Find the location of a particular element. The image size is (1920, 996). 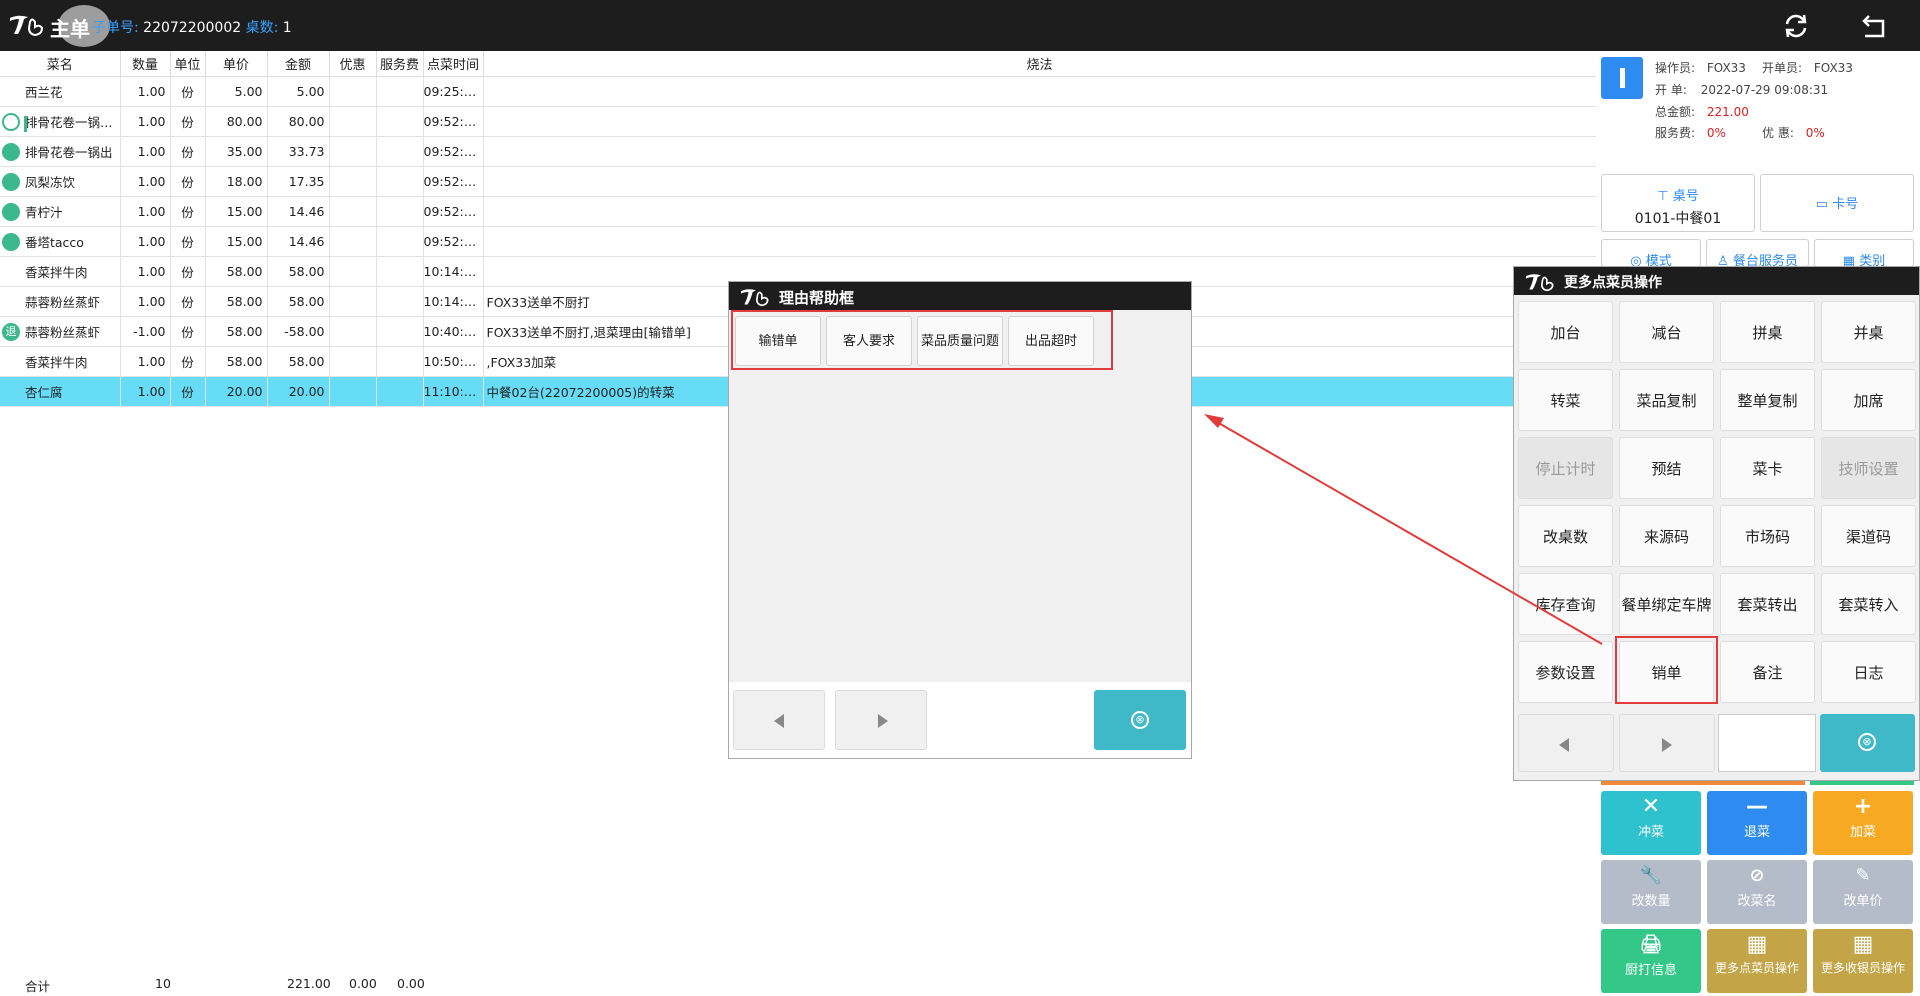

col-method: 烧法 is located at coordinates (1040, 64).